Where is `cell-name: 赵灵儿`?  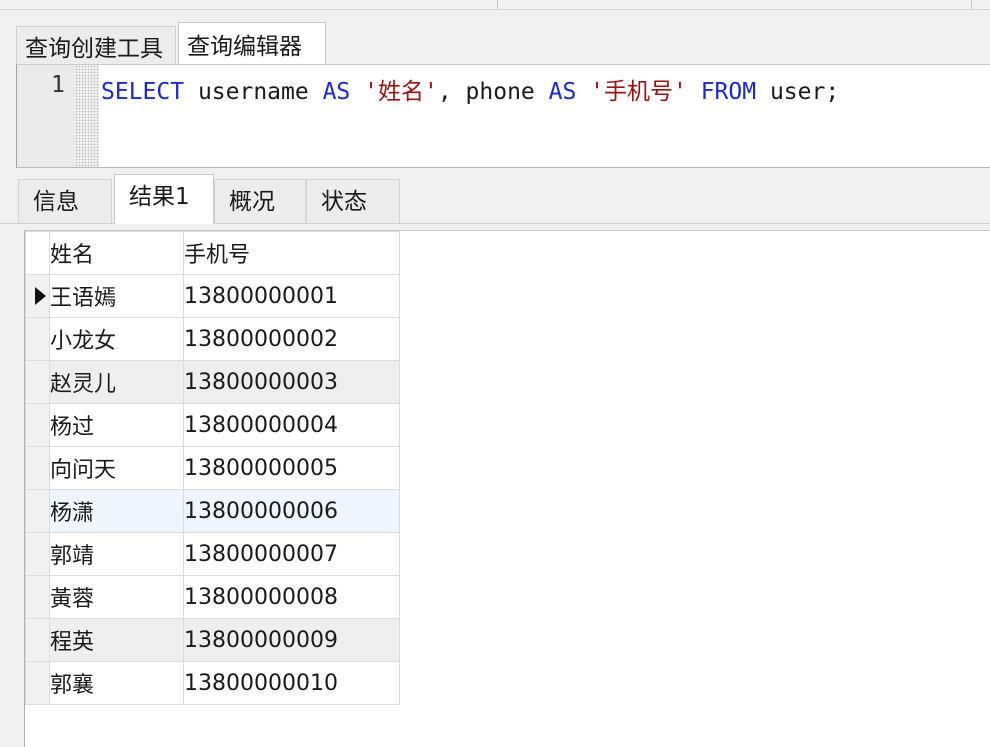 cell-name: 赵灵儿 is located at coordinates (116, 382).